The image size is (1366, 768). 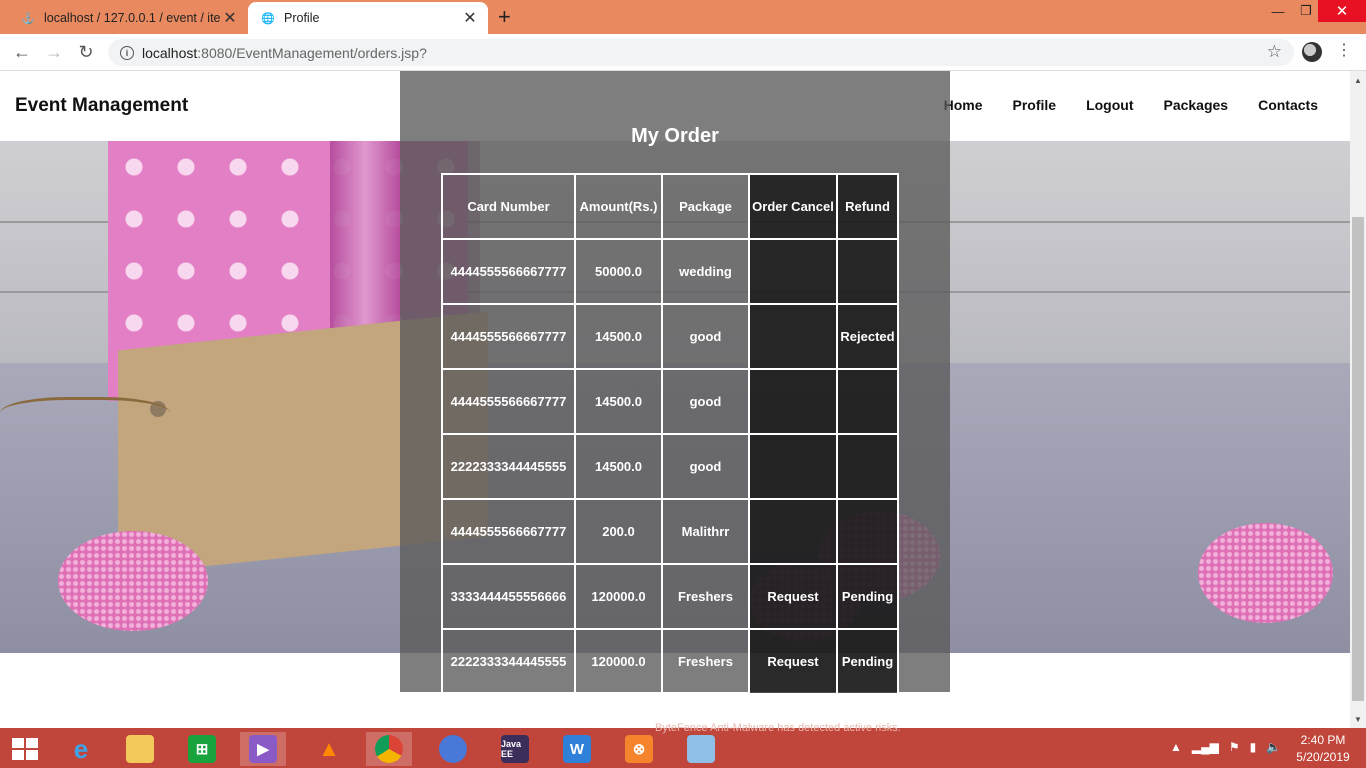 What do you see at coordinates (705, 271) in the screenshot?
I see `package-cell: wedding` at bounding box center [705, 271].